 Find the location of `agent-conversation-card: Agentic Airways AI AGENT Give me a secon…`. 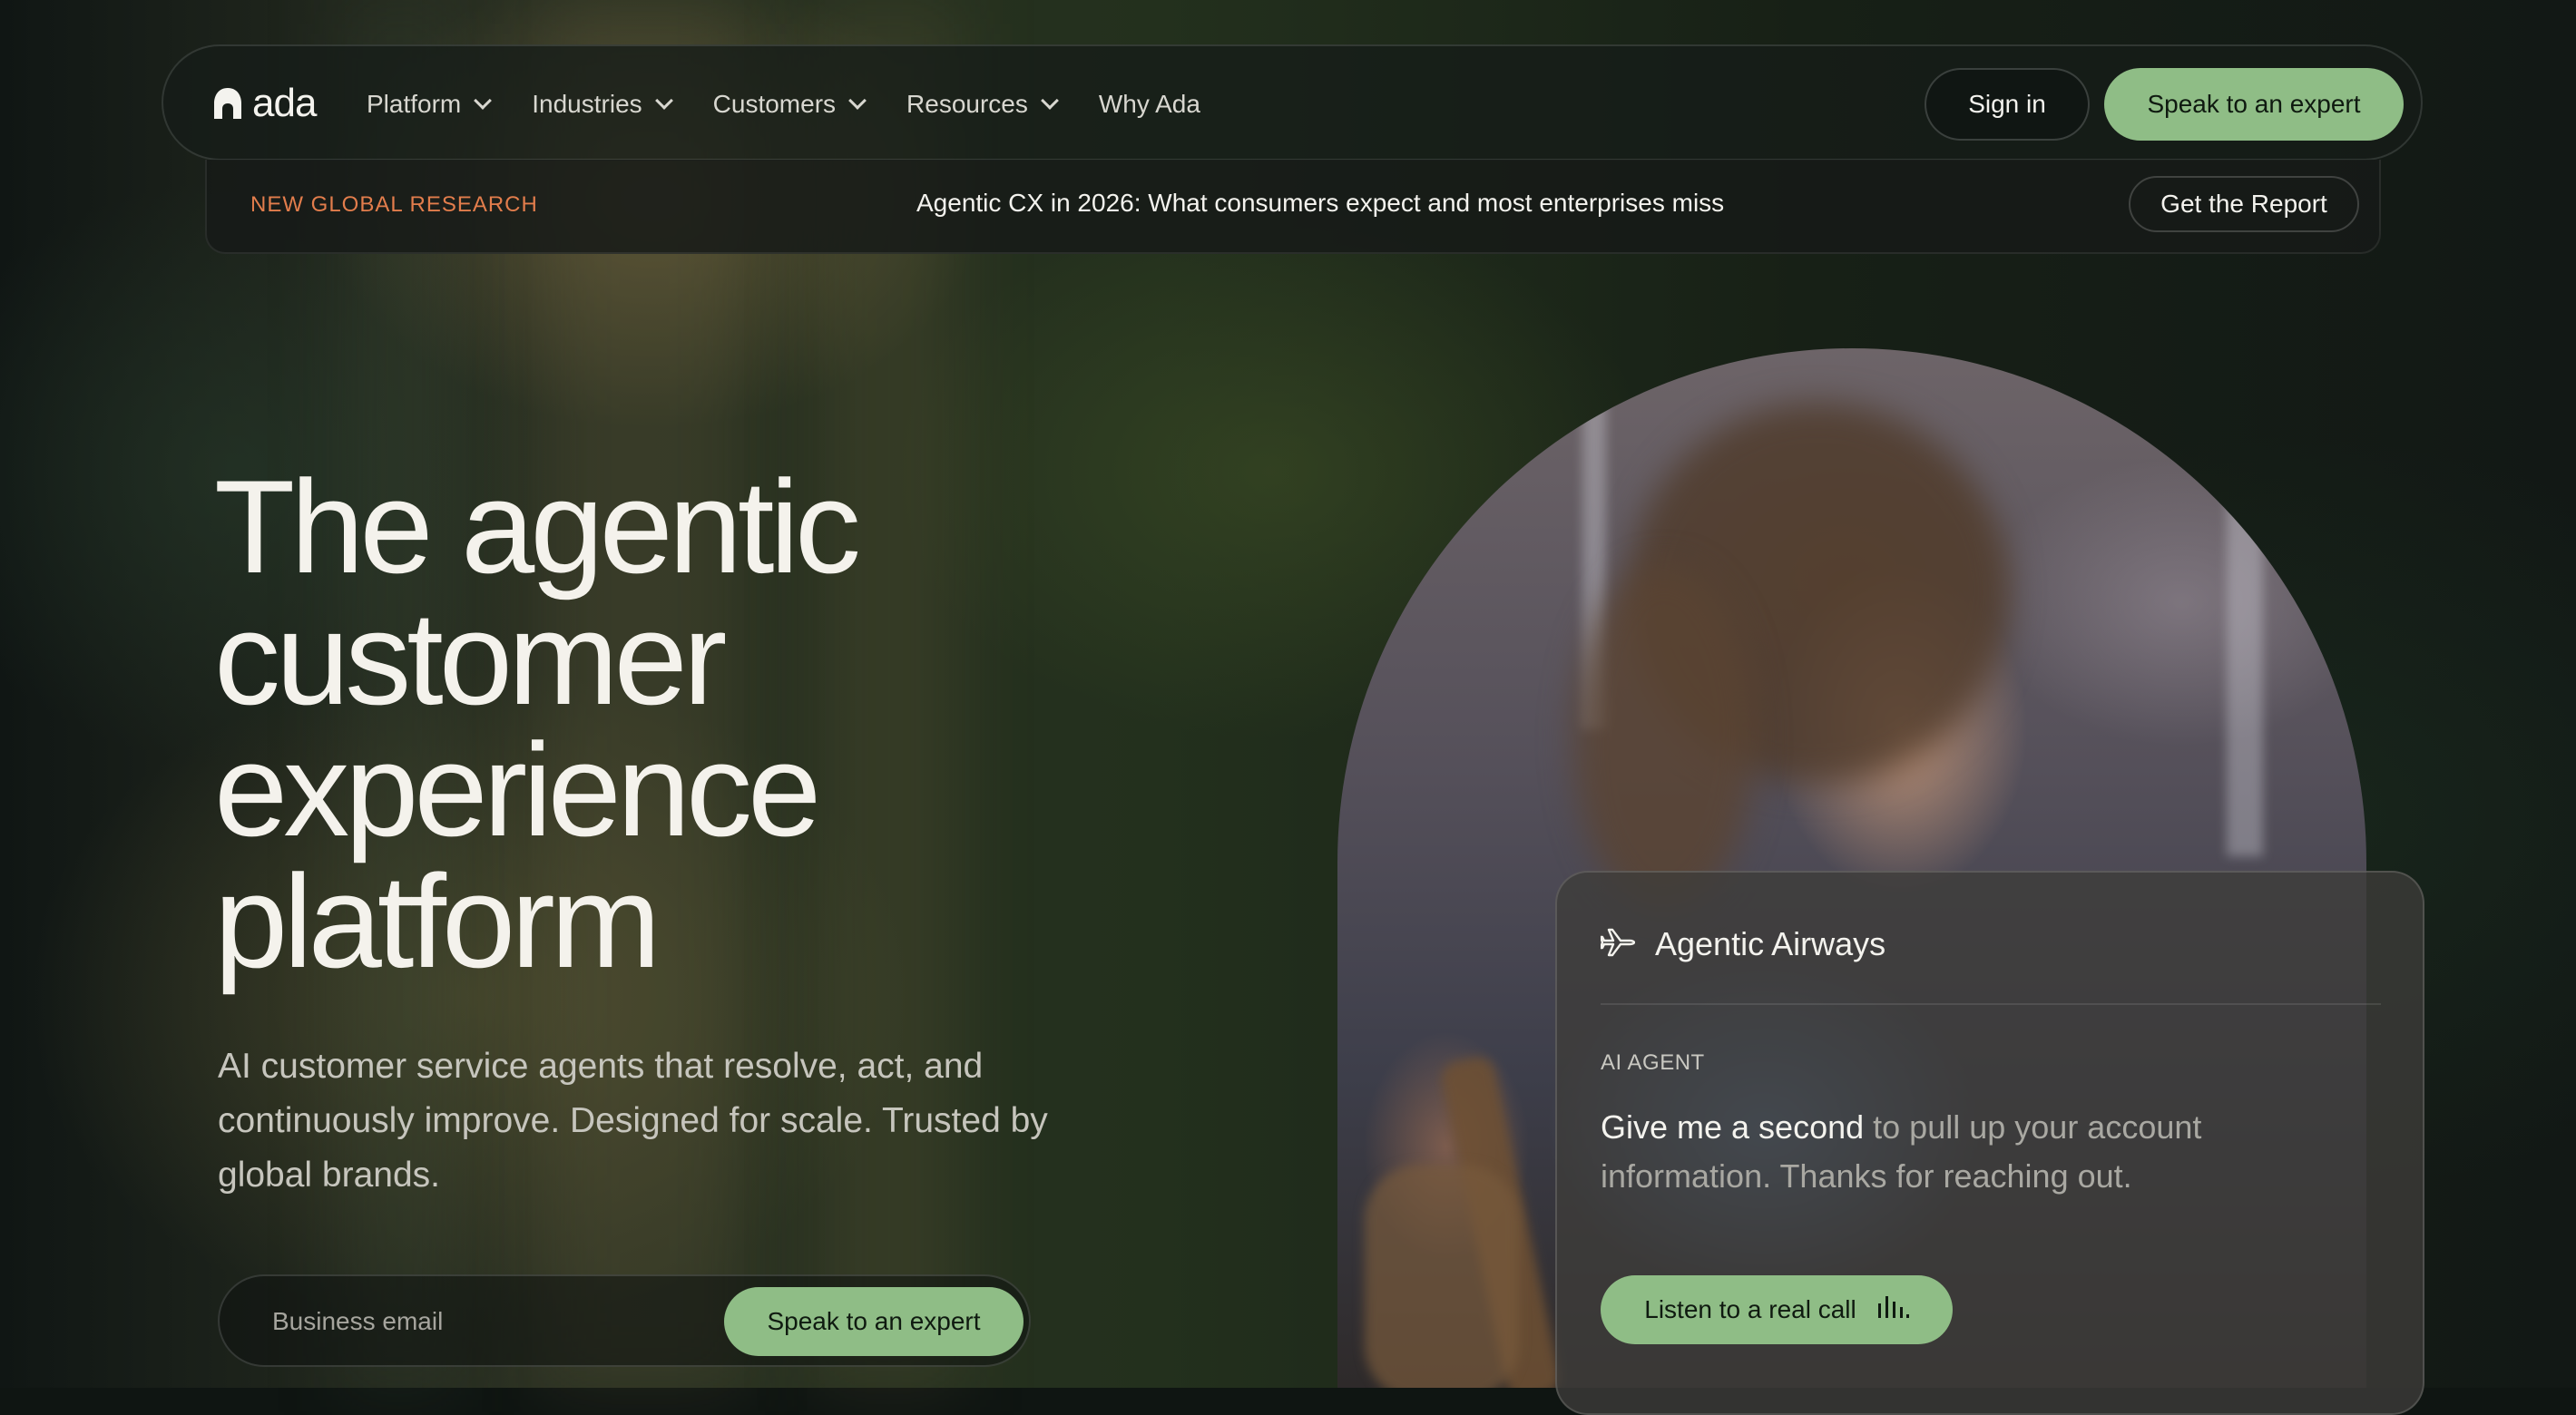

agent-conversation-card: Agentic Airways AI AGENT Give me a secon… is located at coordinates (1989, 1143).